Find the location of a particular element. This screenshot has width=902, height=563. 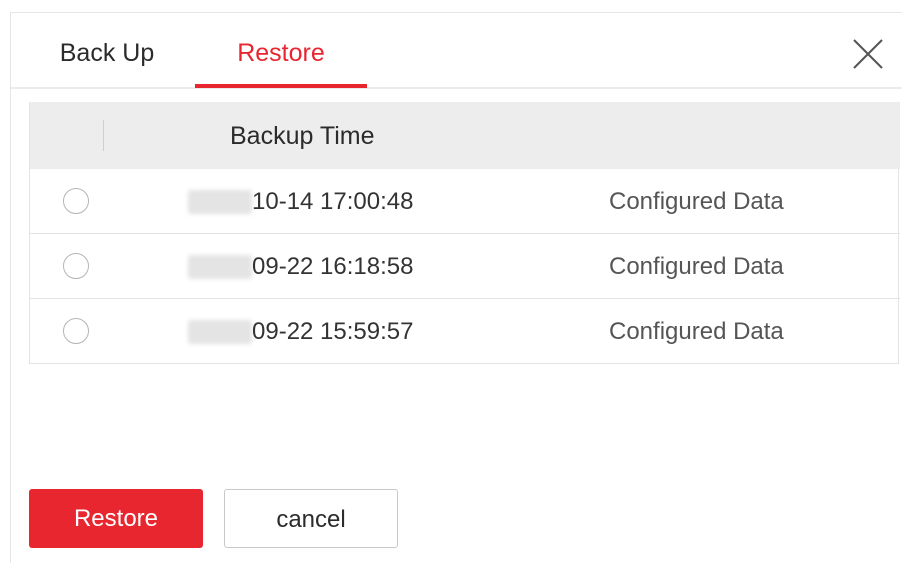

close-icon is located at coordinates (868, 54).